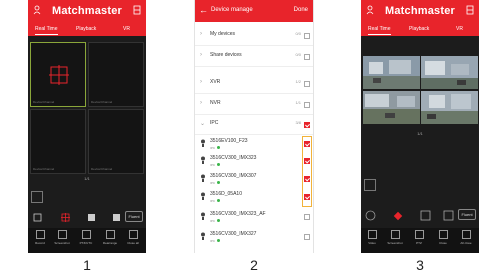  Describe the element at coordinates (215, 82) in the screenshot. I see `group-label: XVR` at that location.